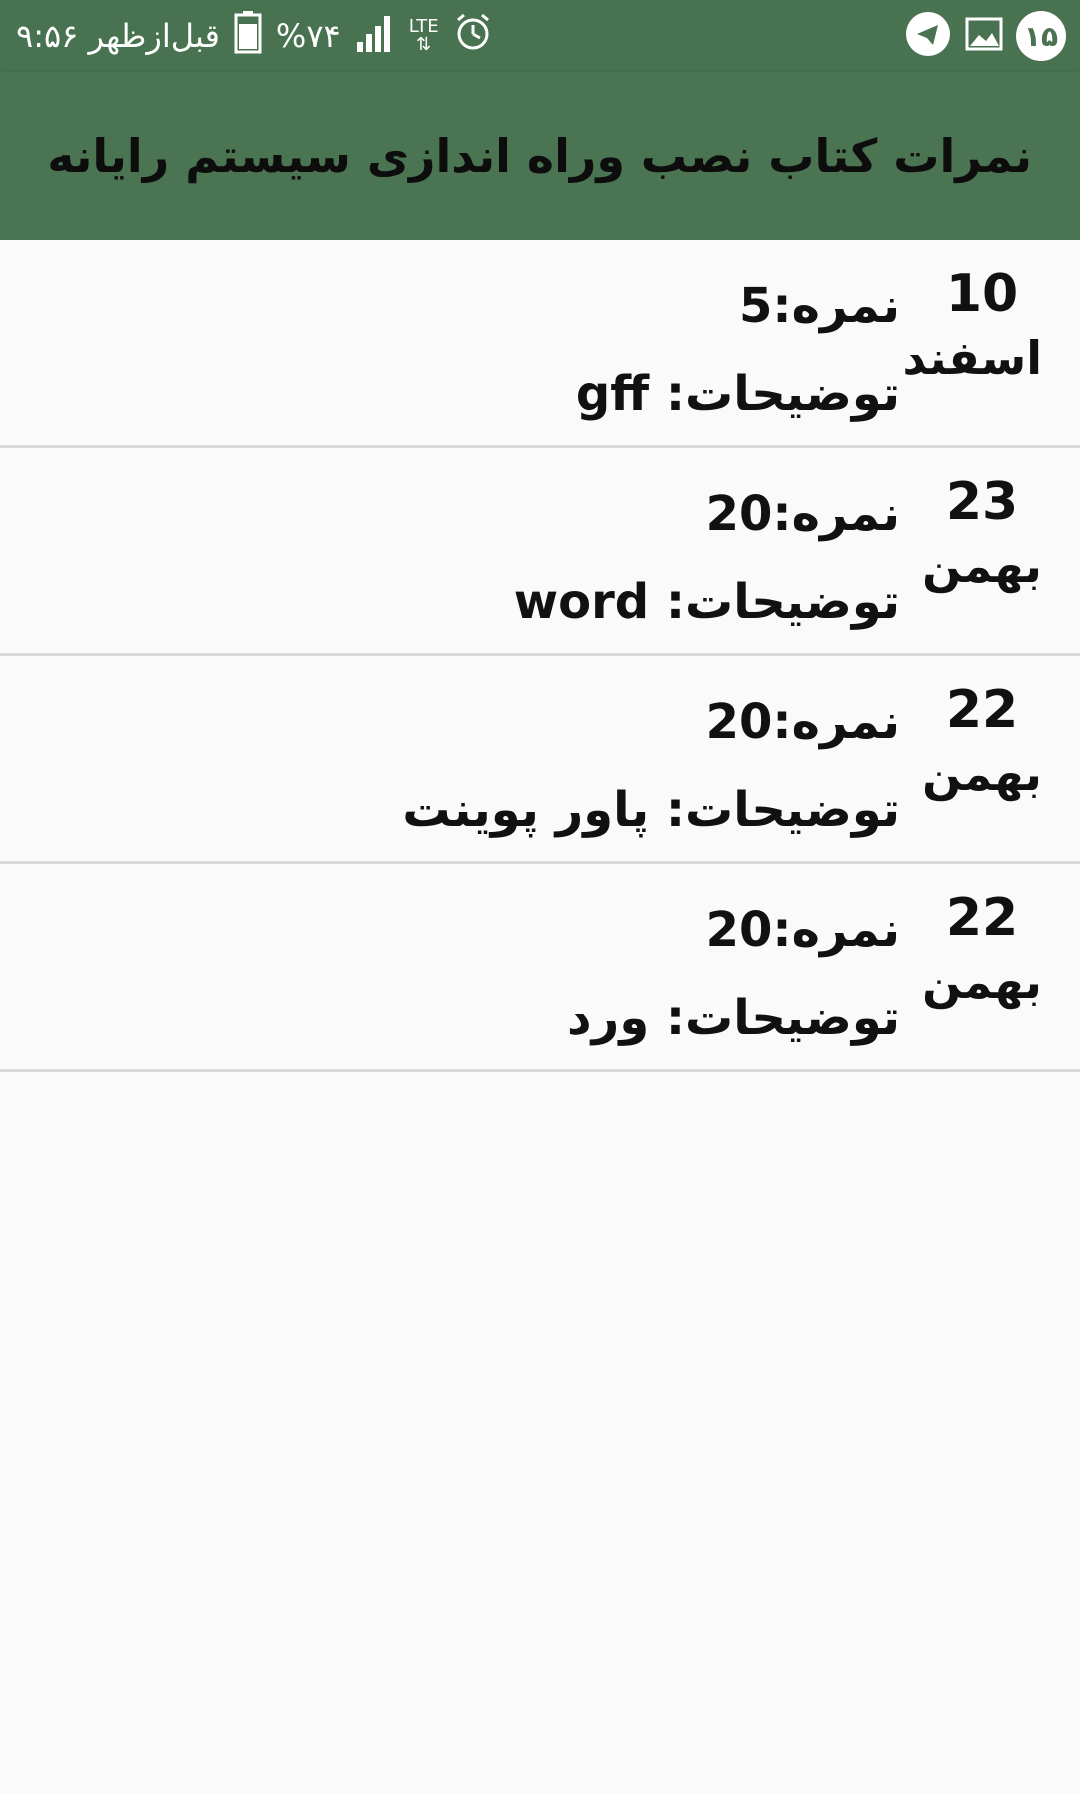 The height and width of the screenshot is (1794, 1080). I want to click on data-arrows-icon: ⇅, so click(424, 44).